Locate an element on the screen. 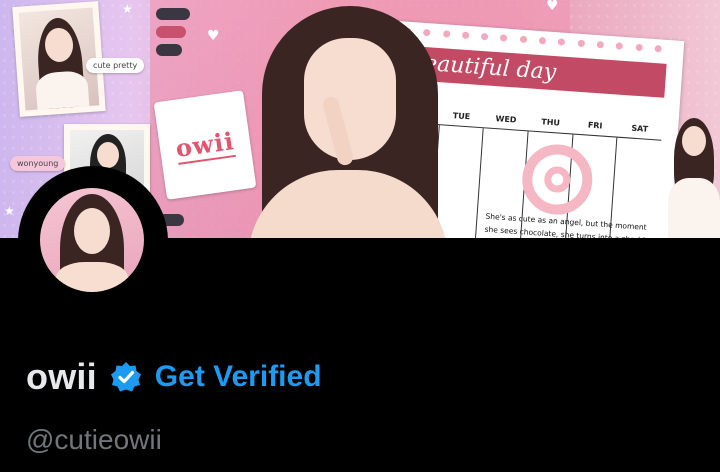 The width and height of the screenshot is (720, 472). profile-name-row: owii Get Verified is located at coordinates (174, 377).